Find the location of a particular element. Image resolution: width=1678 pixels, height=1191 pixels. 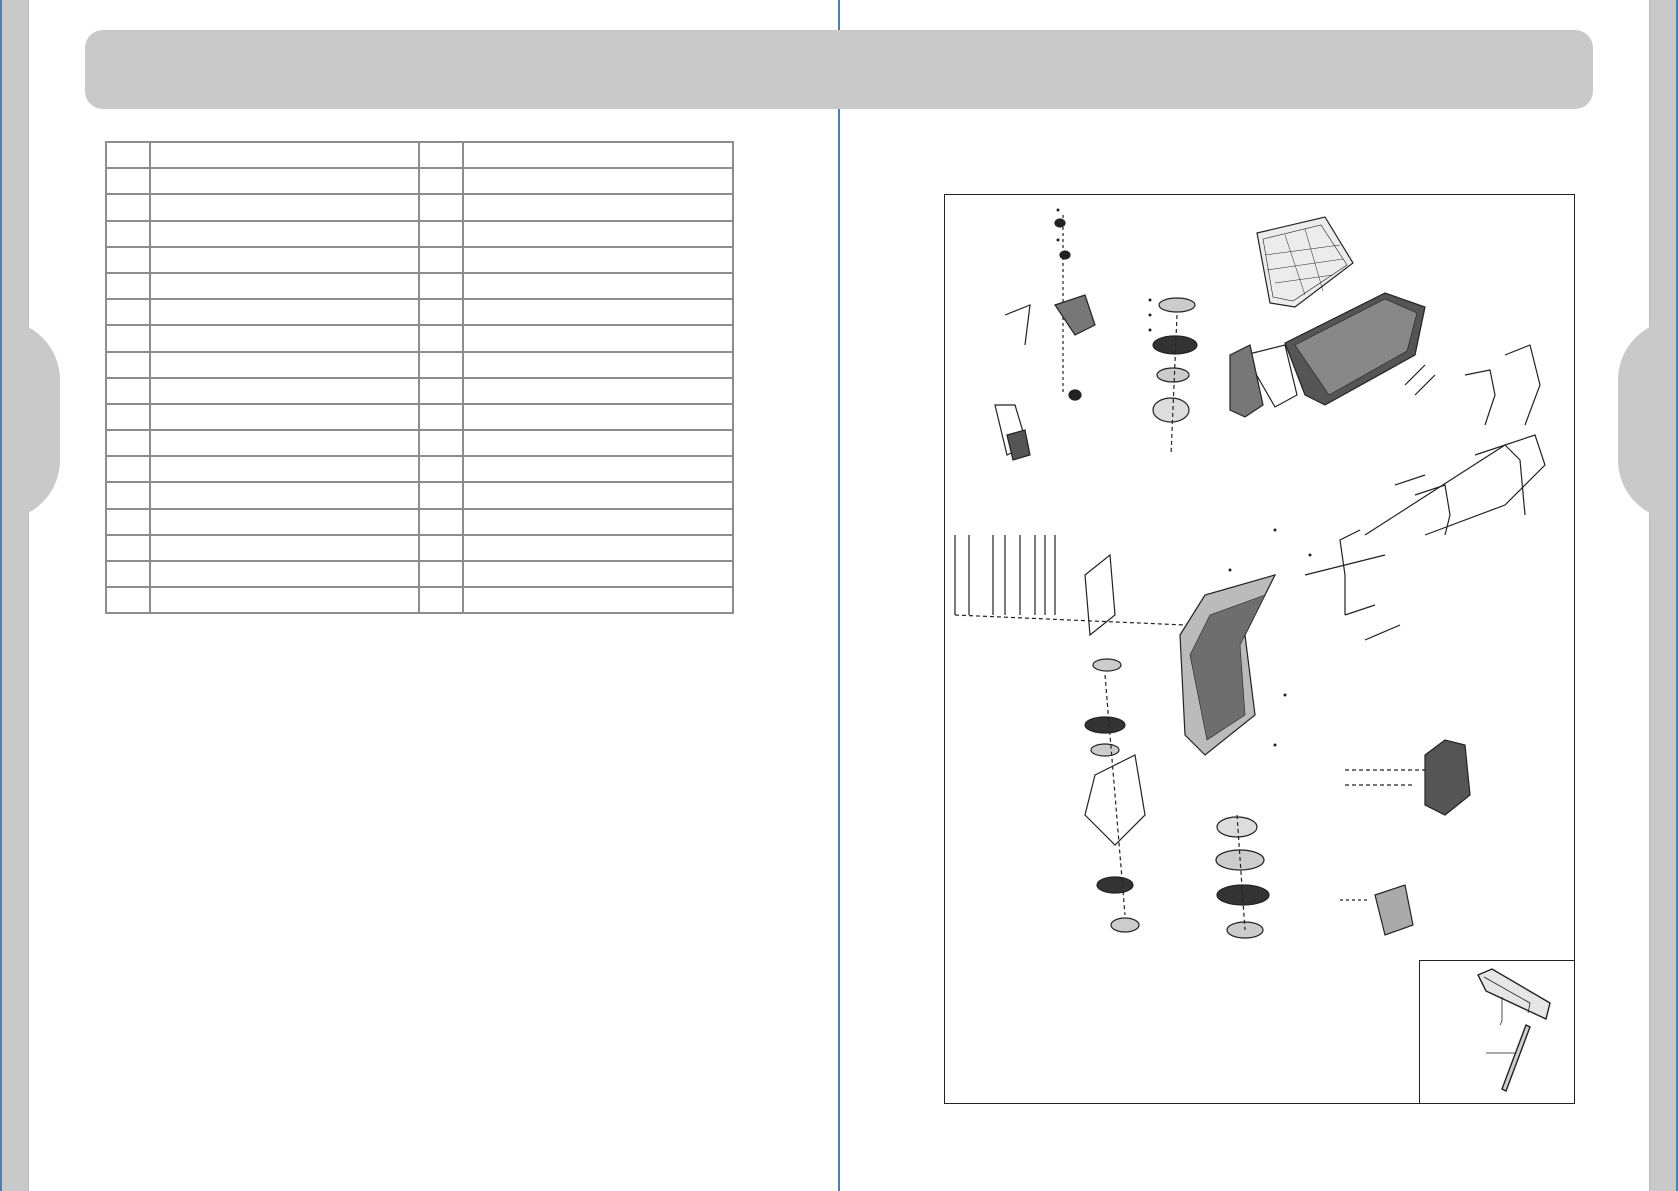

tool-inset-panel is located at coordinates (1496, 1031).